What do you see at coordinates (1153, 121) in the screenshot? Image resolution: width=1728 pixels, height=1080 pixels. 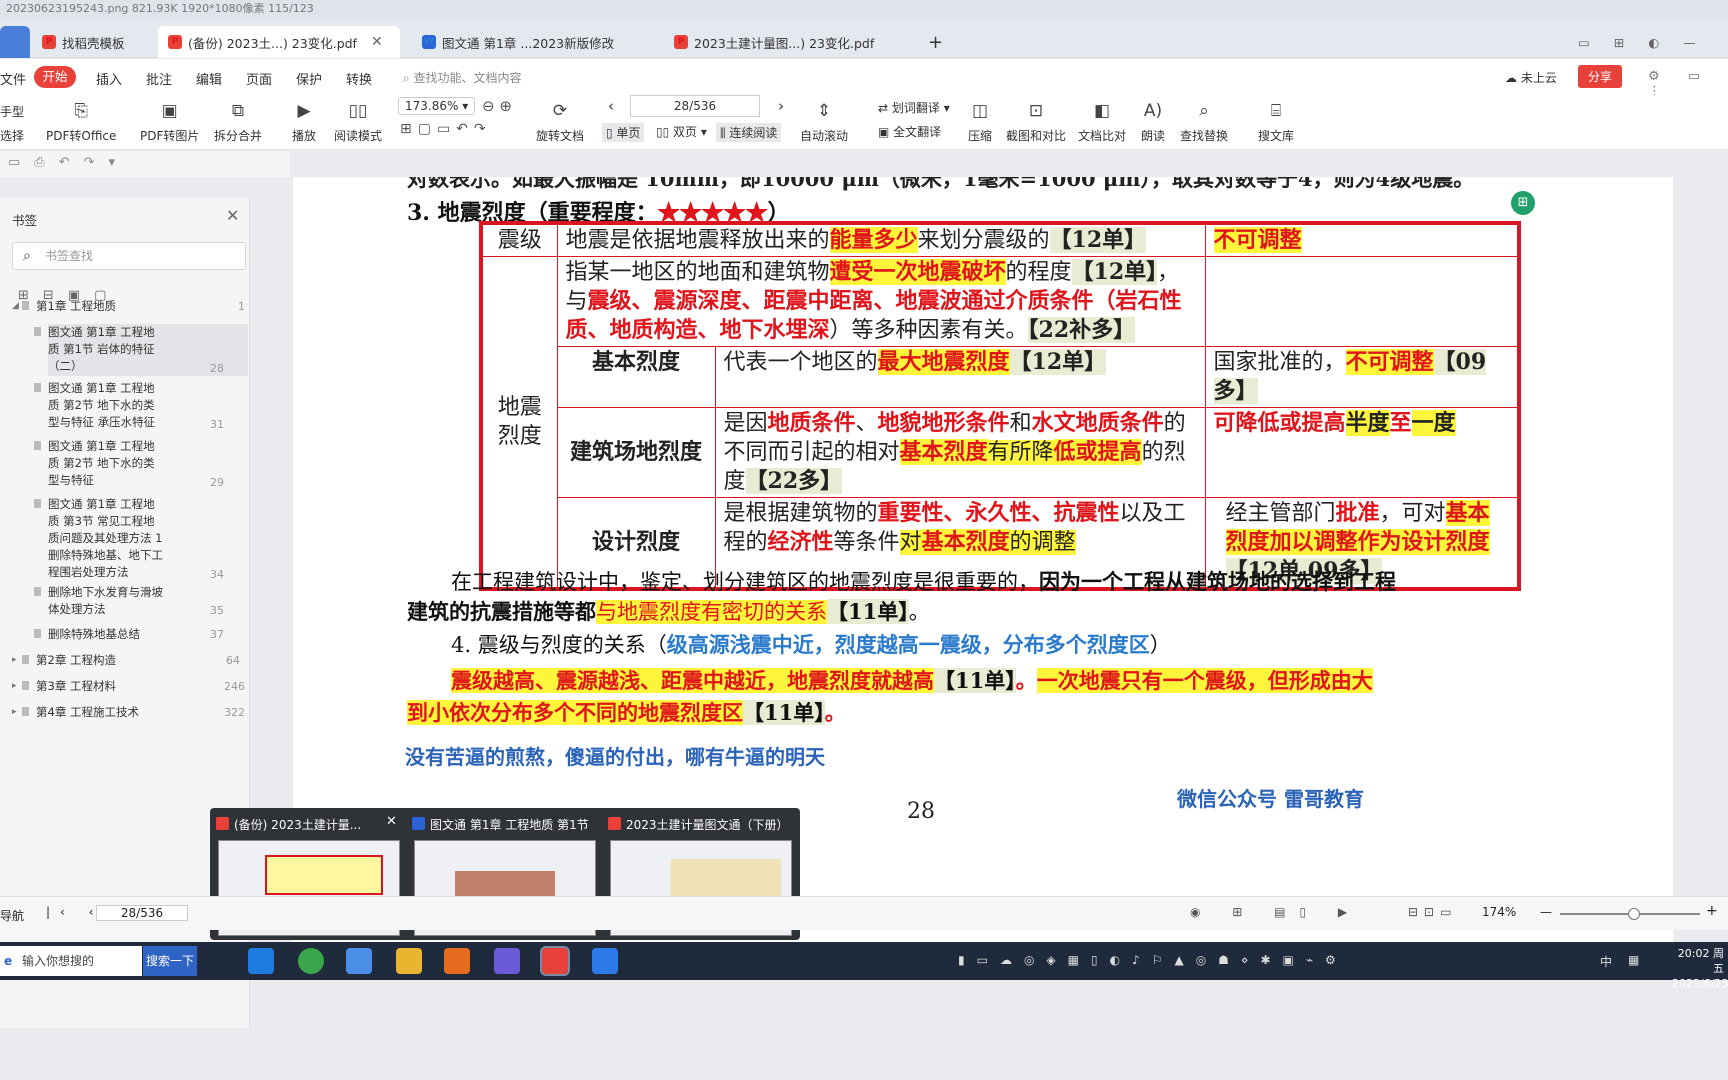 I see `read-aloud-button: A) 朗读` at bounding box center [1153, 121].